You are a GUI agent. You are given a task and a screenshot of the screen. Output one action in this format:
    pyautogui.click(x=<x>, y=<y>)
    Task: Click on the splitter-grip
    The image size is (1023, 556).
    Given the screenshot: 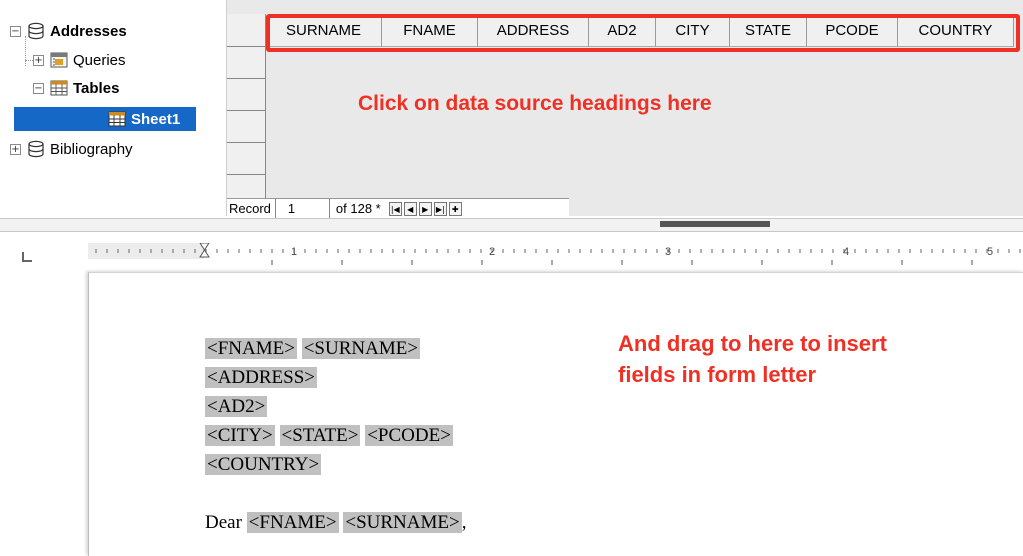 What is the action you would take?
    pyautogui.click(x=715, y=224)
    